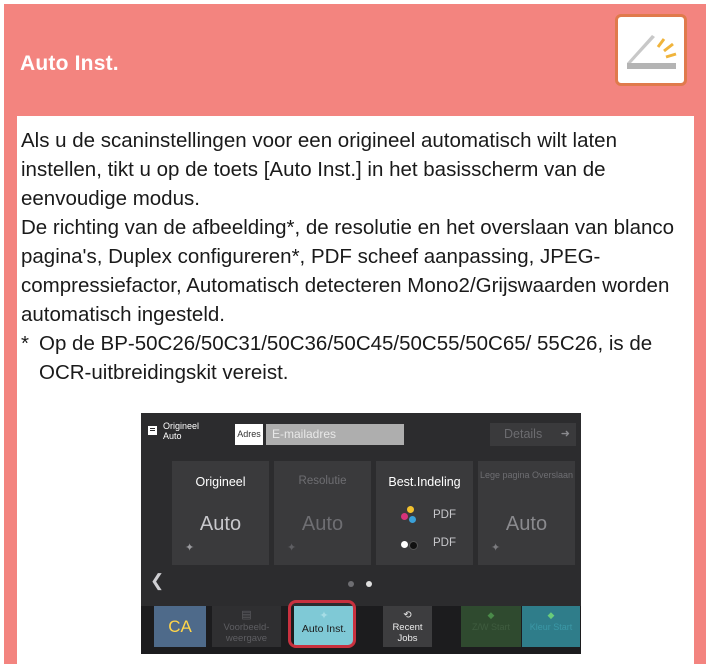 The height and width of the screenshot is (664, 710). What do you see at coordinates (404, 516) in the screenshot?
I see `color-dot-magenta` at bounding box center [404, 516].